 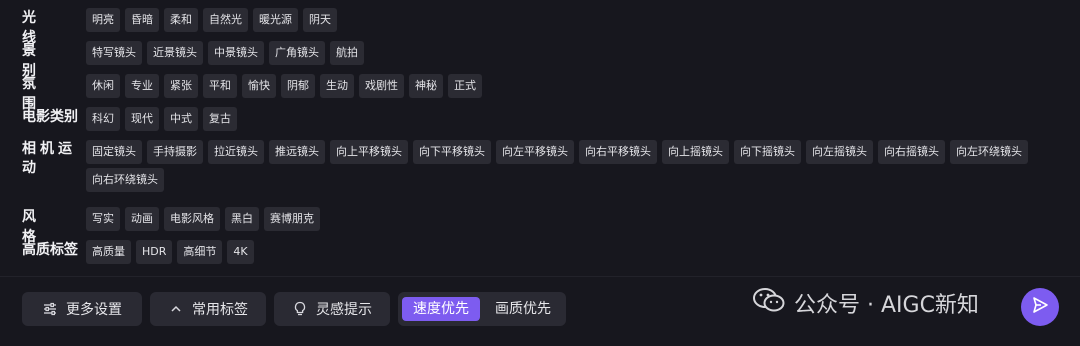 What do you see at coordinates (839, 152) in the screenshot?
I see `chip-swing-left: 向左摇镜头` at bounding box center [839, 152].